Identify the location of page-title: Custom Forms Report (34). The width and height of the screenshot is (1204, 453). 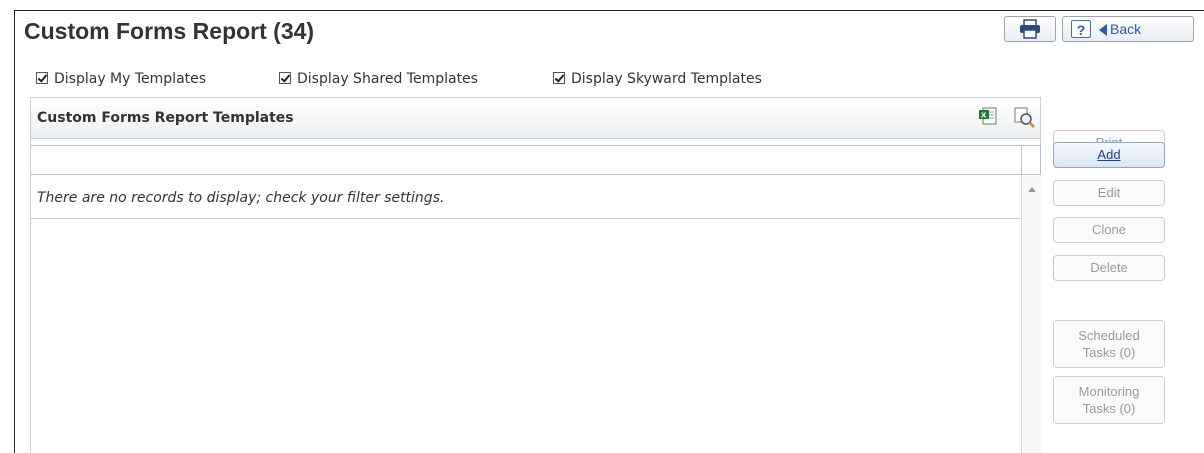
(169, 31).